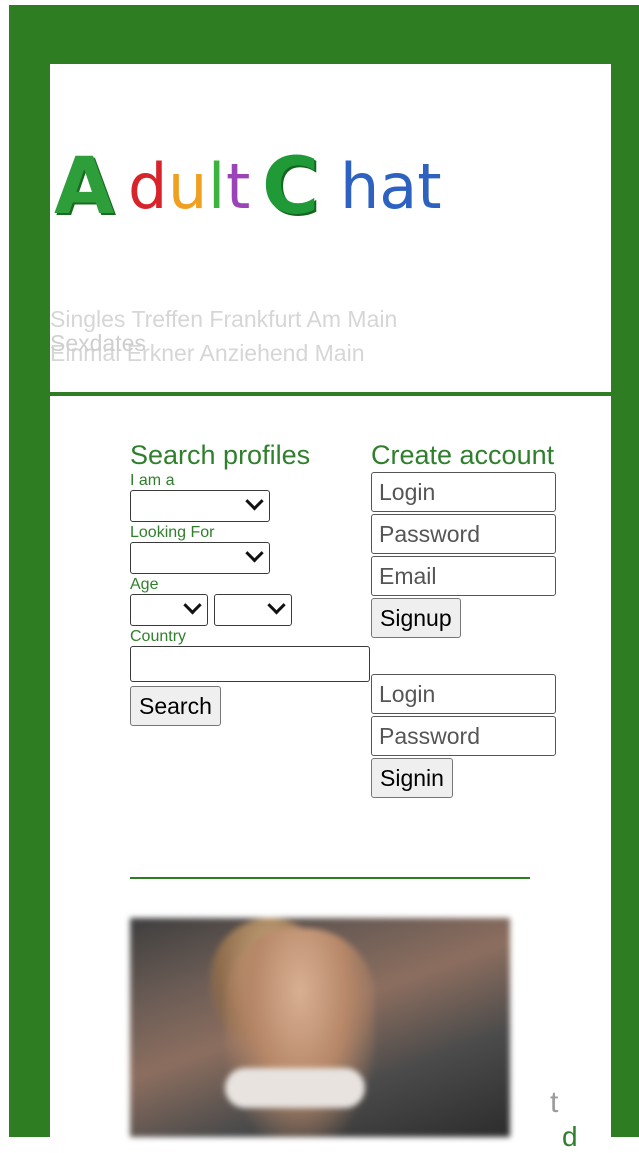  I want to click on section-divider, so click(330, 878).